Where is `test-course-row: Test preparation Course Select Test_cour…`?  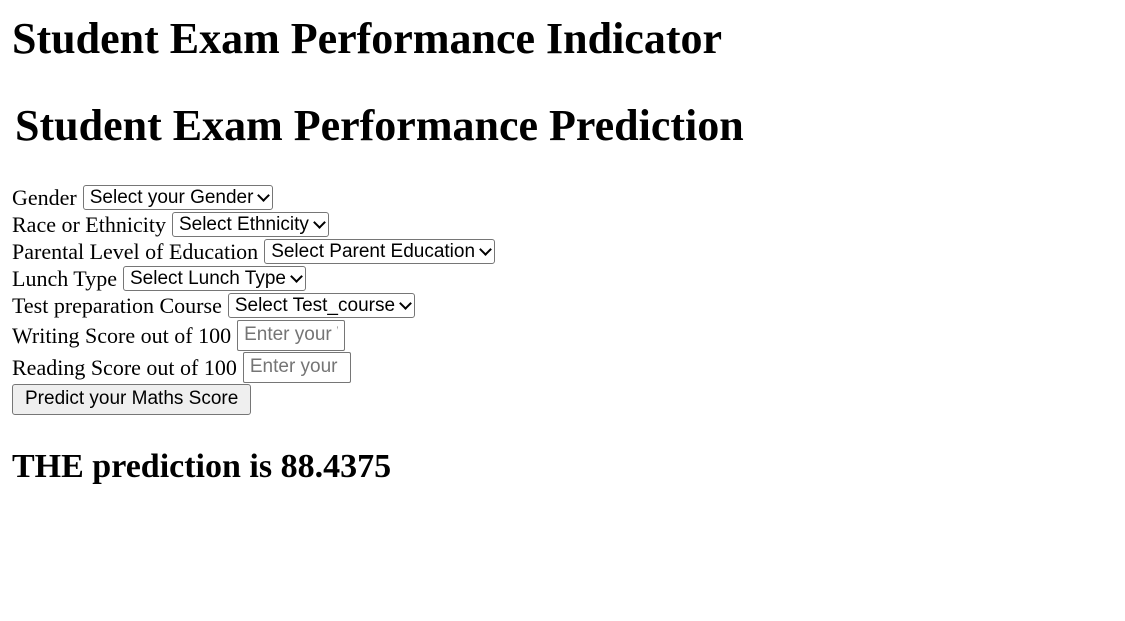 test-course-row: Test preparation Course Select Test_cour… is located at coordinates (253, 305).